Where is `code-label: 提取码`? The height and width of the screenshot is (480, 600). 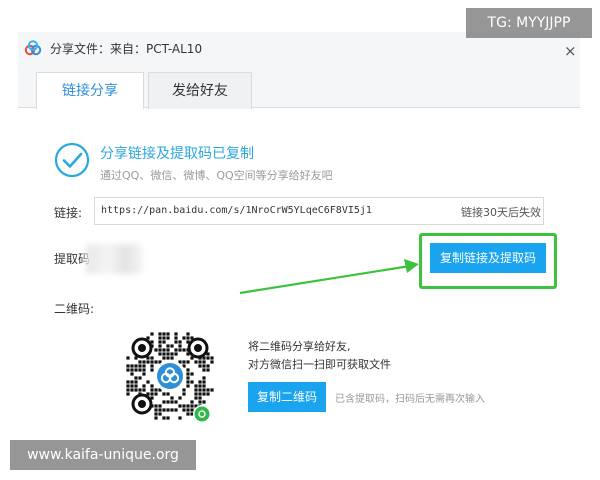 code-label: 提取码 is located at coordinates (72, 259).